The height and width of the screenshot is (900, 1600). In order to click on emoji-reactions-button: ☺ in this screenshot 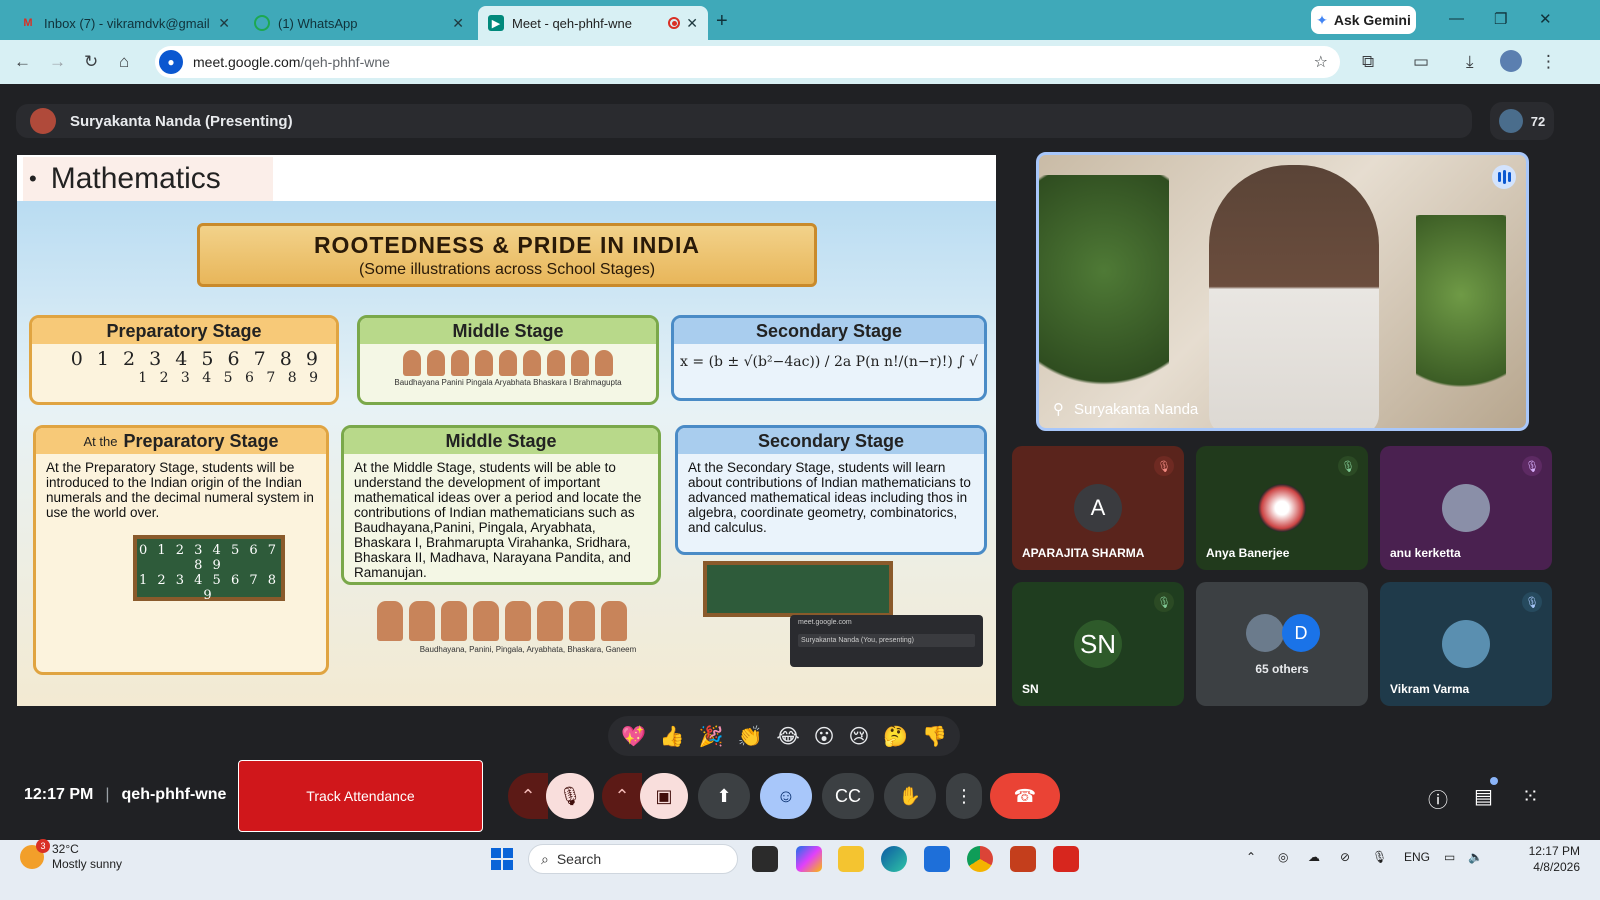, I will do `click(786, 796)`.